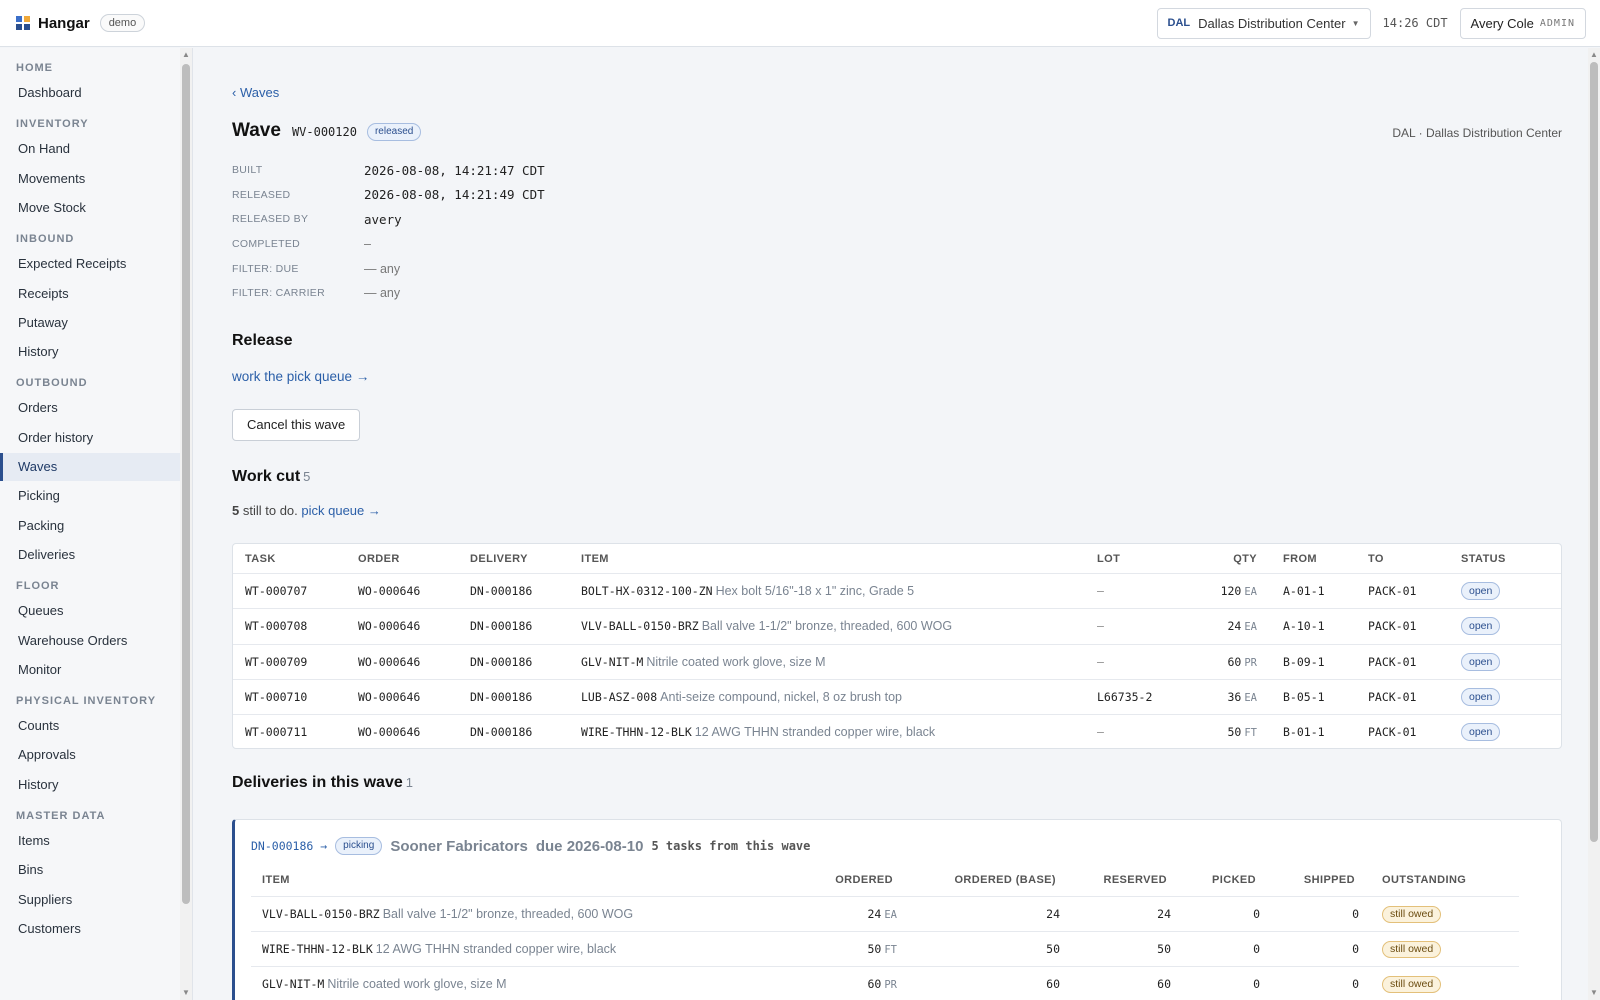 The height and width of the screenshot is (1000, 1600). I want to click on task-status-badge: open, so click(1481, 626).